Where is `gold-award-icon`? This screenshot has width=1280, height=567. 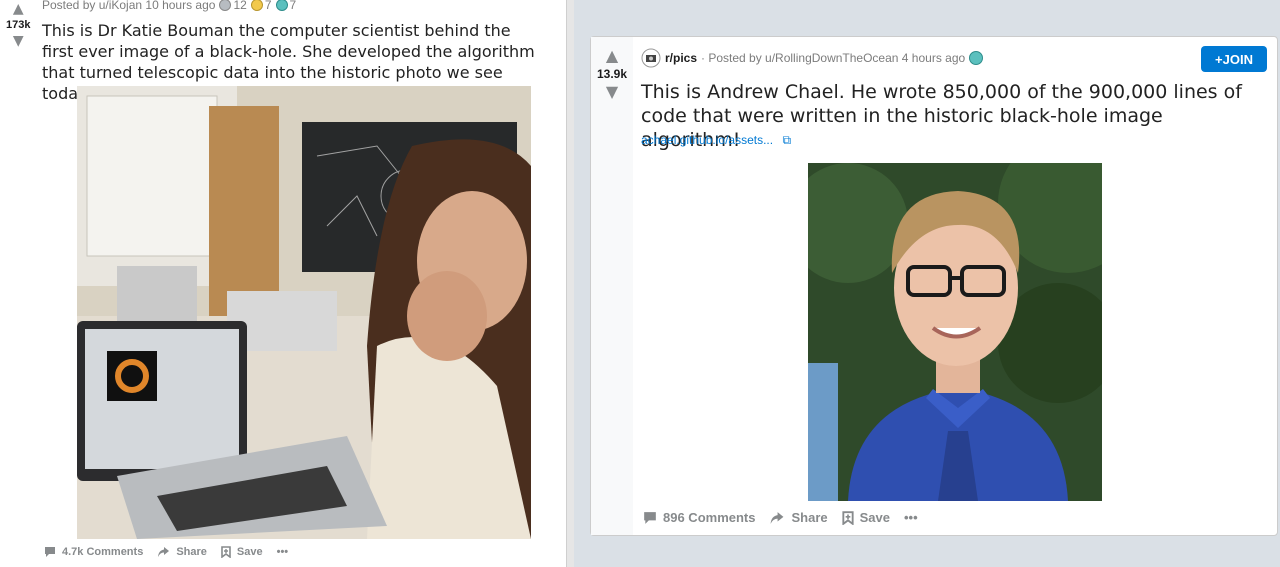 gold-award-icon is located at coordinates (256, 5).